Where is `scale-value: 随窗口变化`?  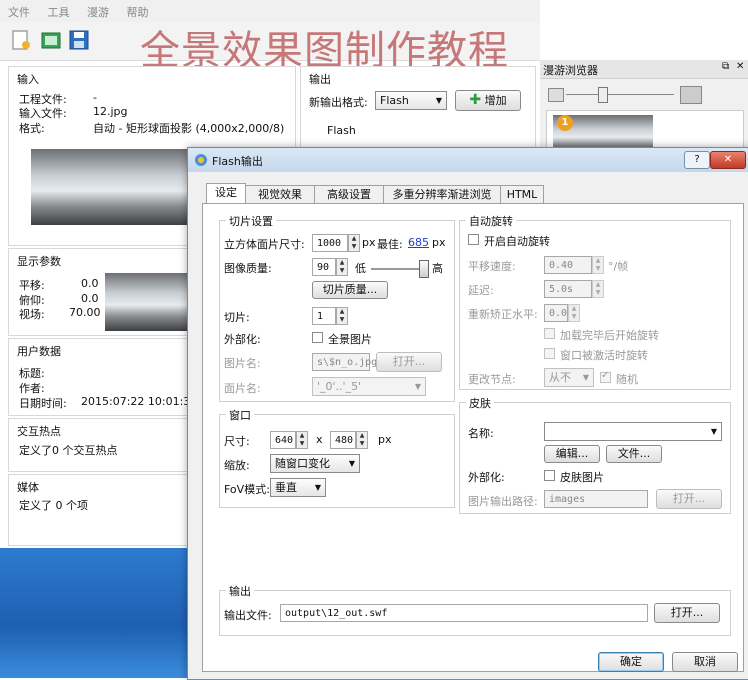 scale-value: 随窗口变化 is located at coordinates (302, 463).